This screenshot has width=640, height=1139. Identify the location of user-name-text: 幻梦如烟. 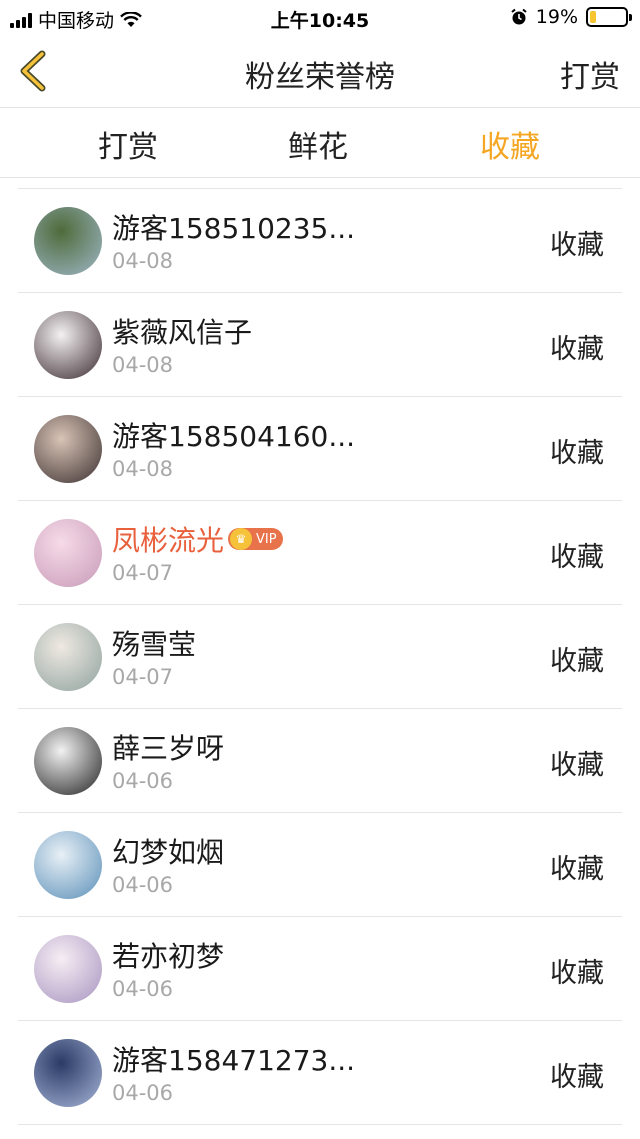
(168, 852).